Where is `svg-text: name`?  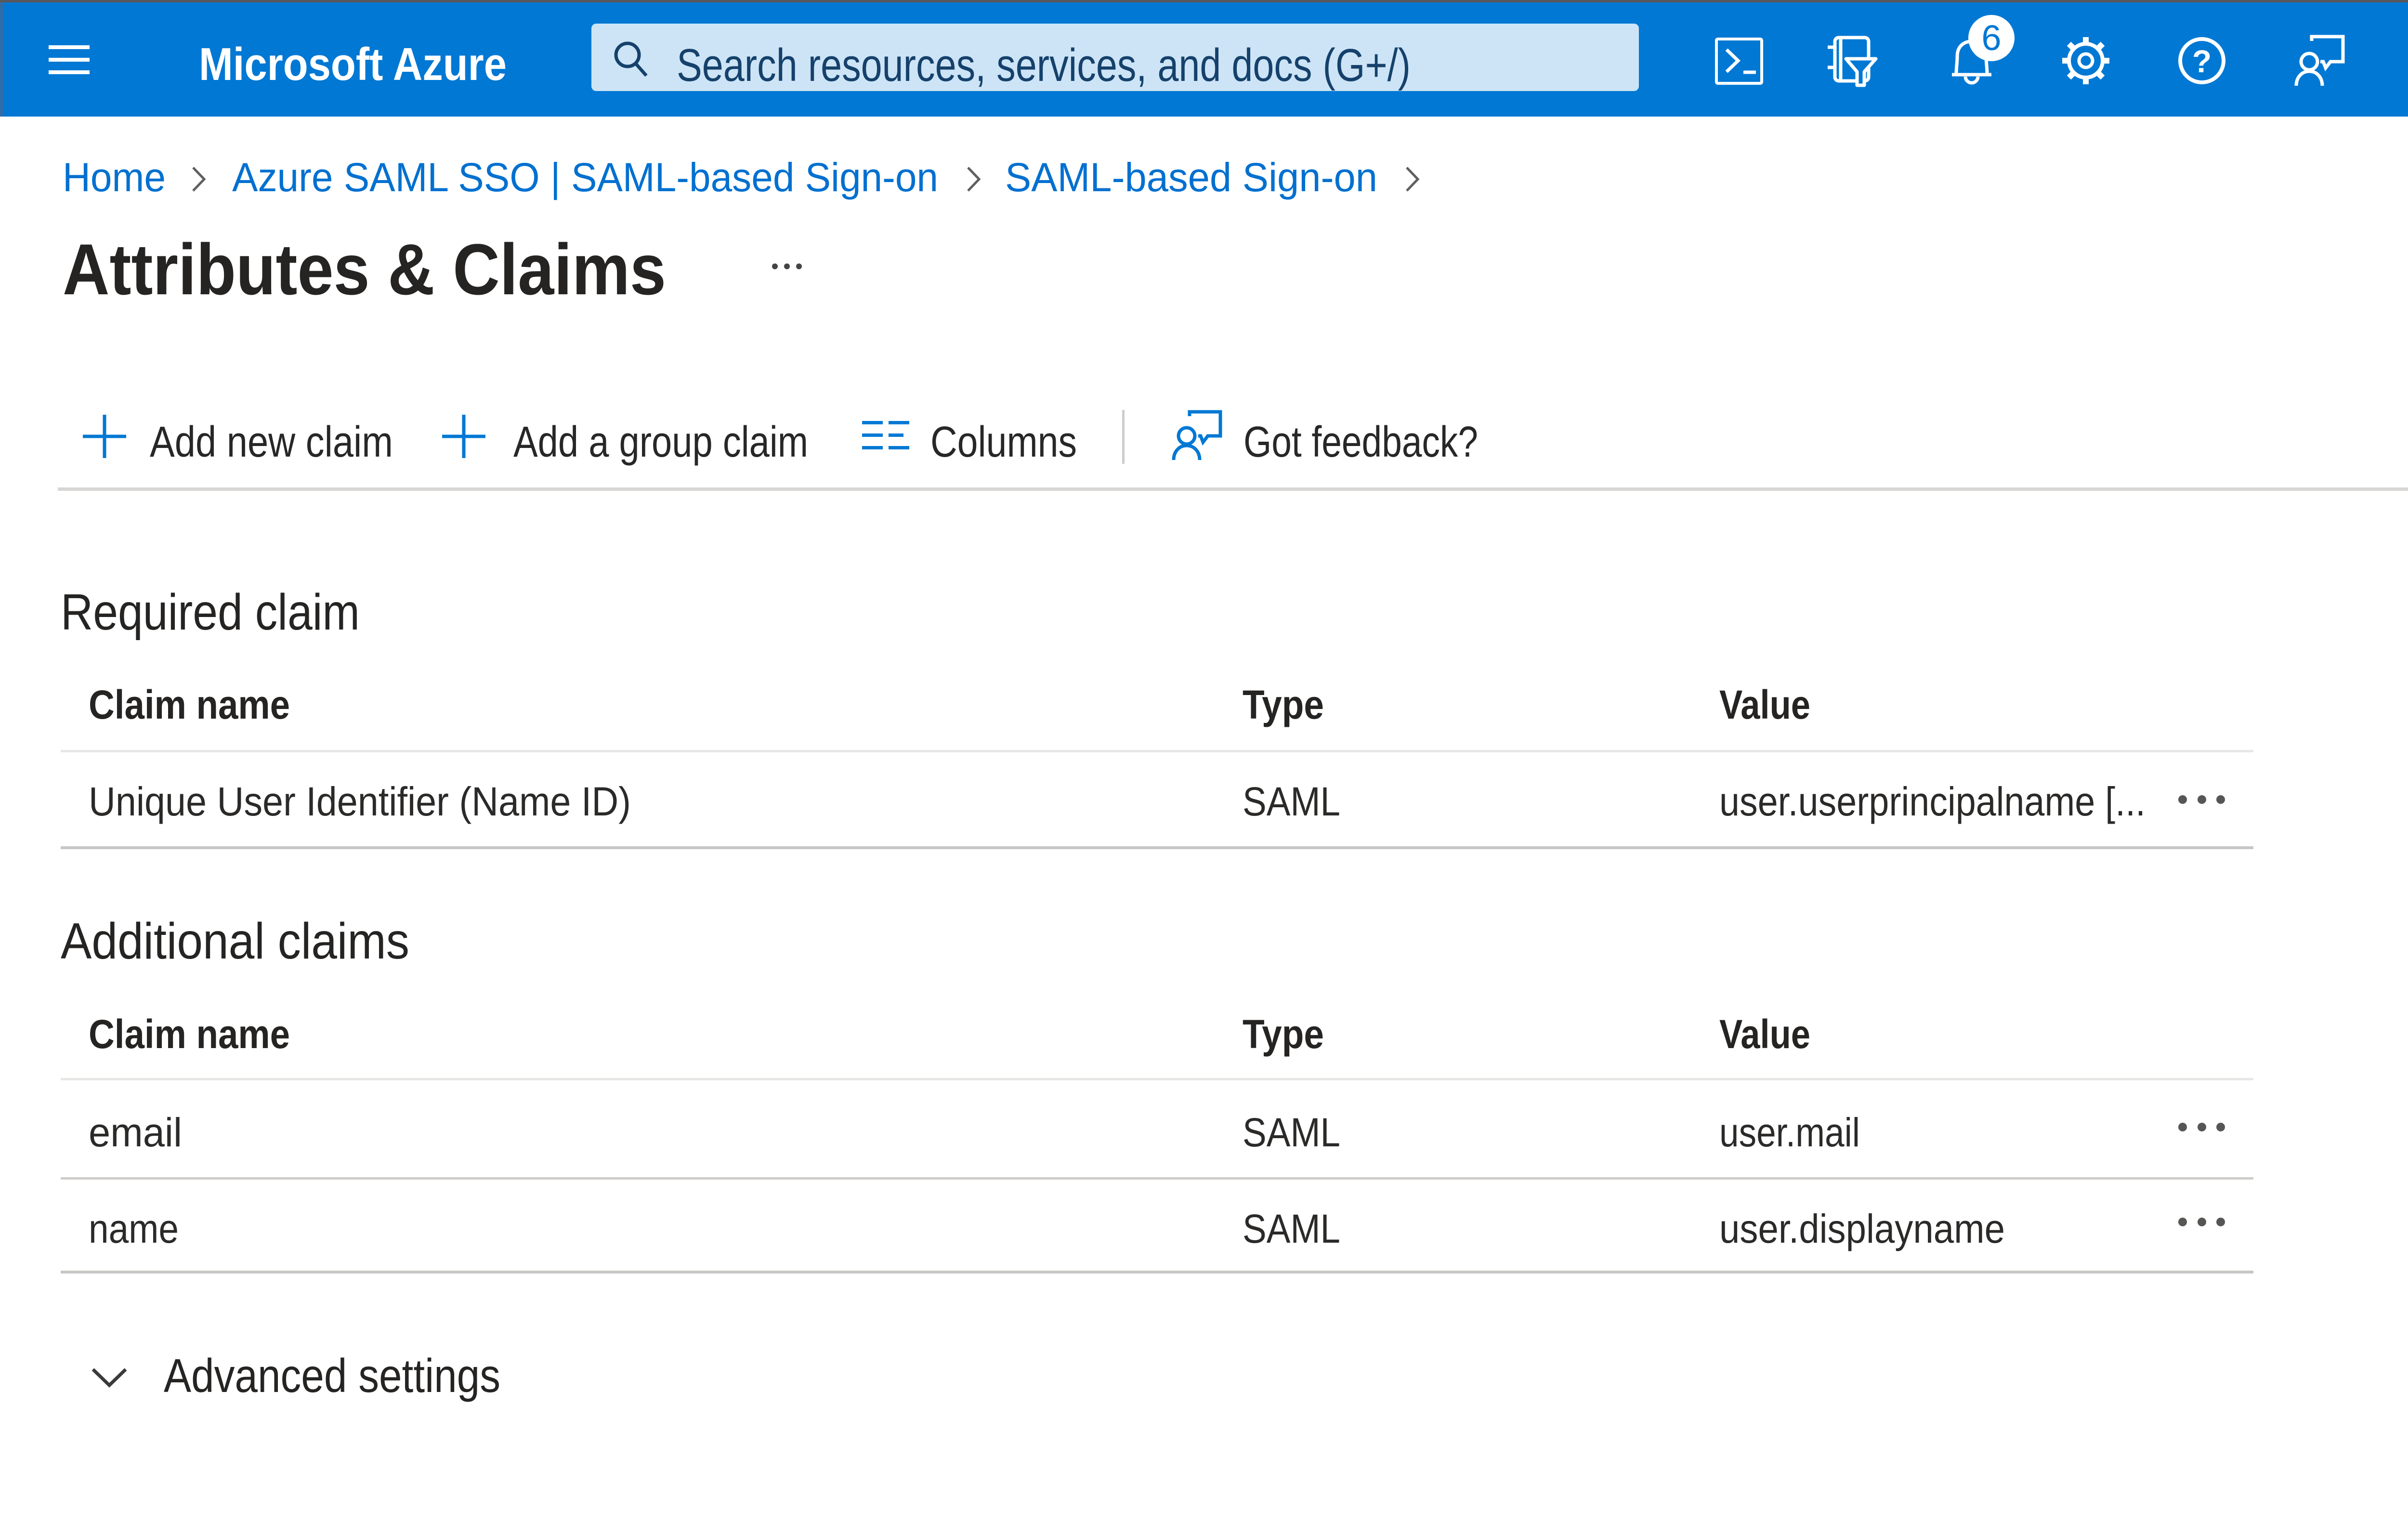
svg-text: name is located at coordinates (134, 1228).